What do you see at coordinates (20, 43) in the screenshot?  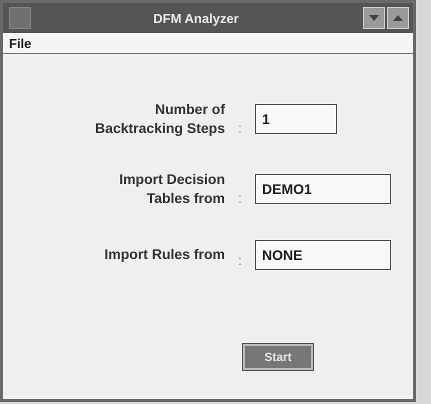 I see `menu-item: File` at bounding box center [20, 43].